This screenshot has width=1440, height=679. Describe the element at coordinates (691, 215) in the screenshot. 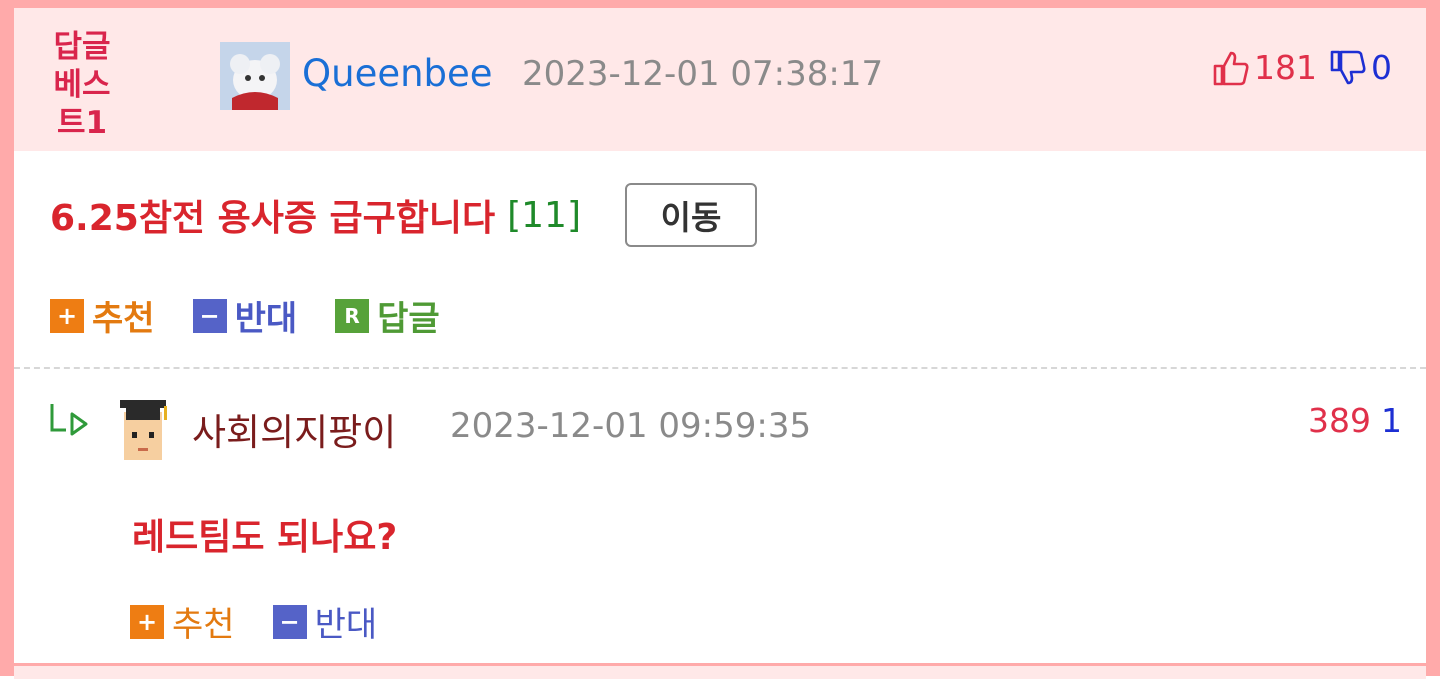

I see `move-button: 이동` at that location.